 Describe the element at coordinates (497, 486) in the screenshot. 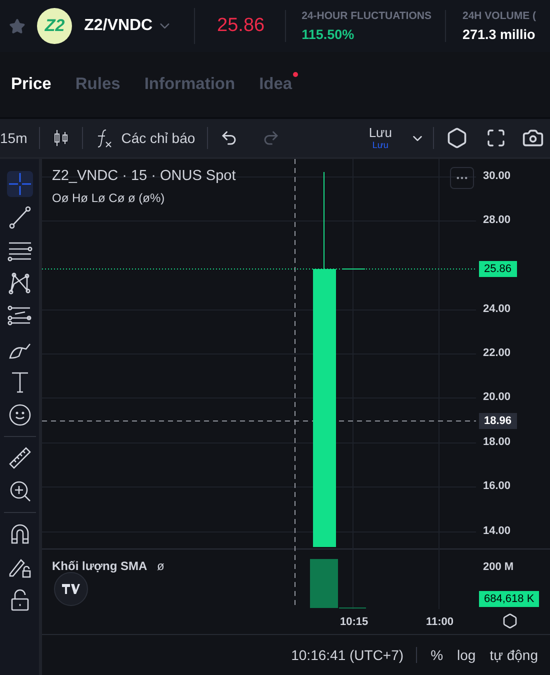

I see `price-axis-label: 16.00` at that location.